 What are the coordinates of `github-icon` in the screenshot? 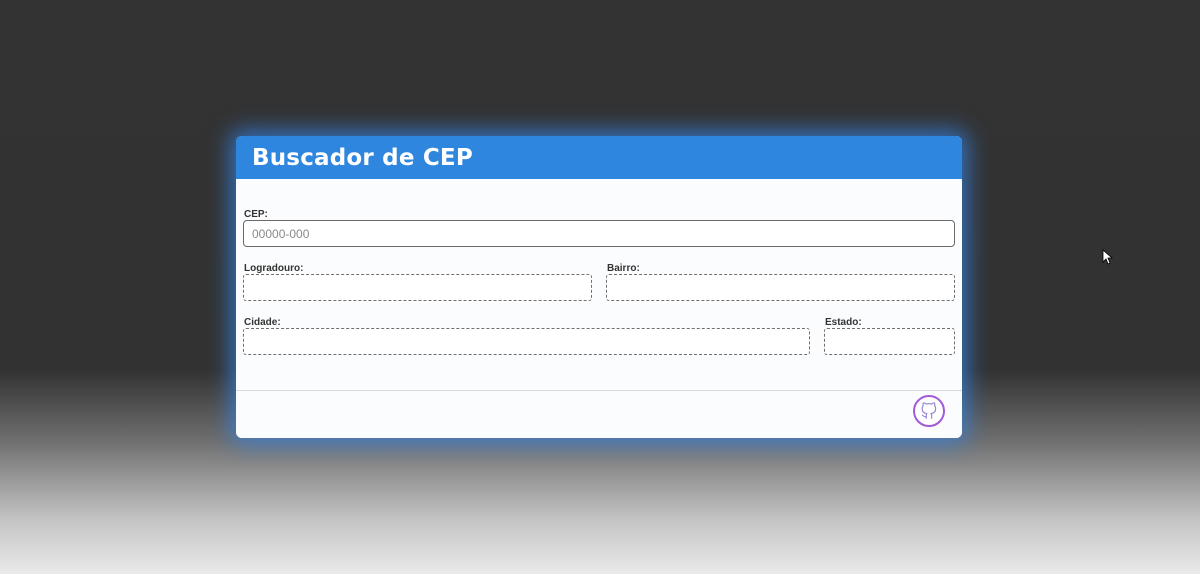 It's located at (929, 410).